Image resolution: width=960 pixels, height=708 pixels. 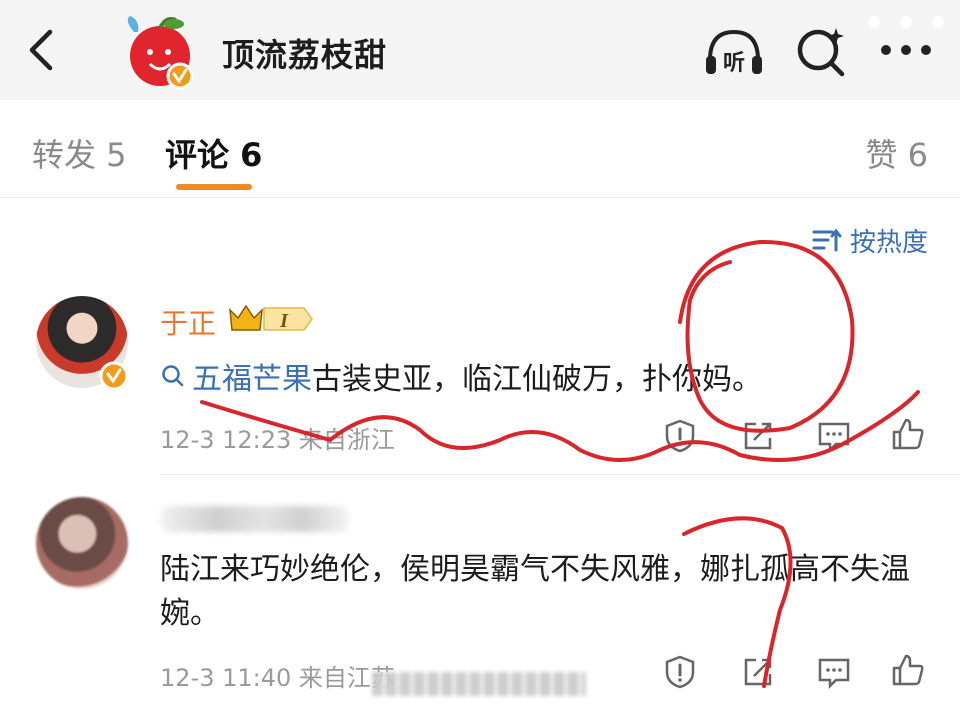 What do you see at coordinates (214, 187) in the screenshot?
I see `active-tab-indicator` at bounding box center [214, 187].